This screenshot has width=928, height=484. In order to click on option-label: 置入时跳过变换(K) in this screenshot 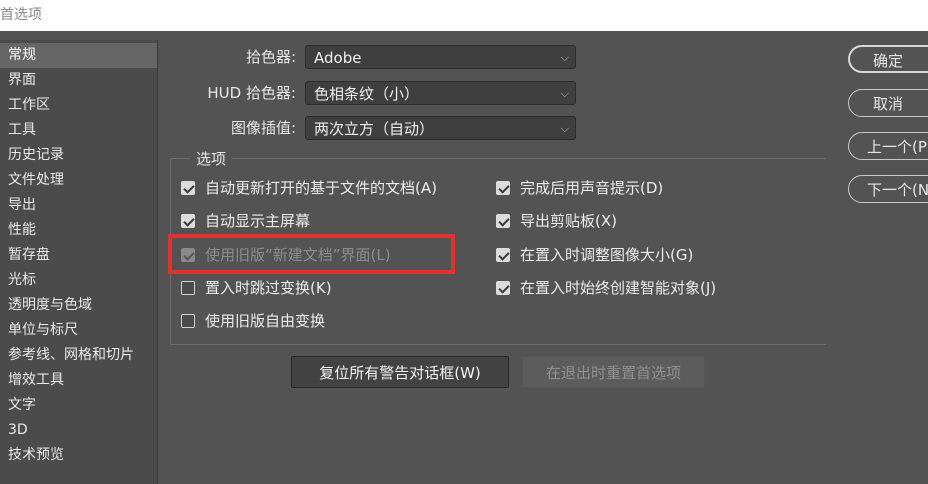, I will do `click(268, 288)`.